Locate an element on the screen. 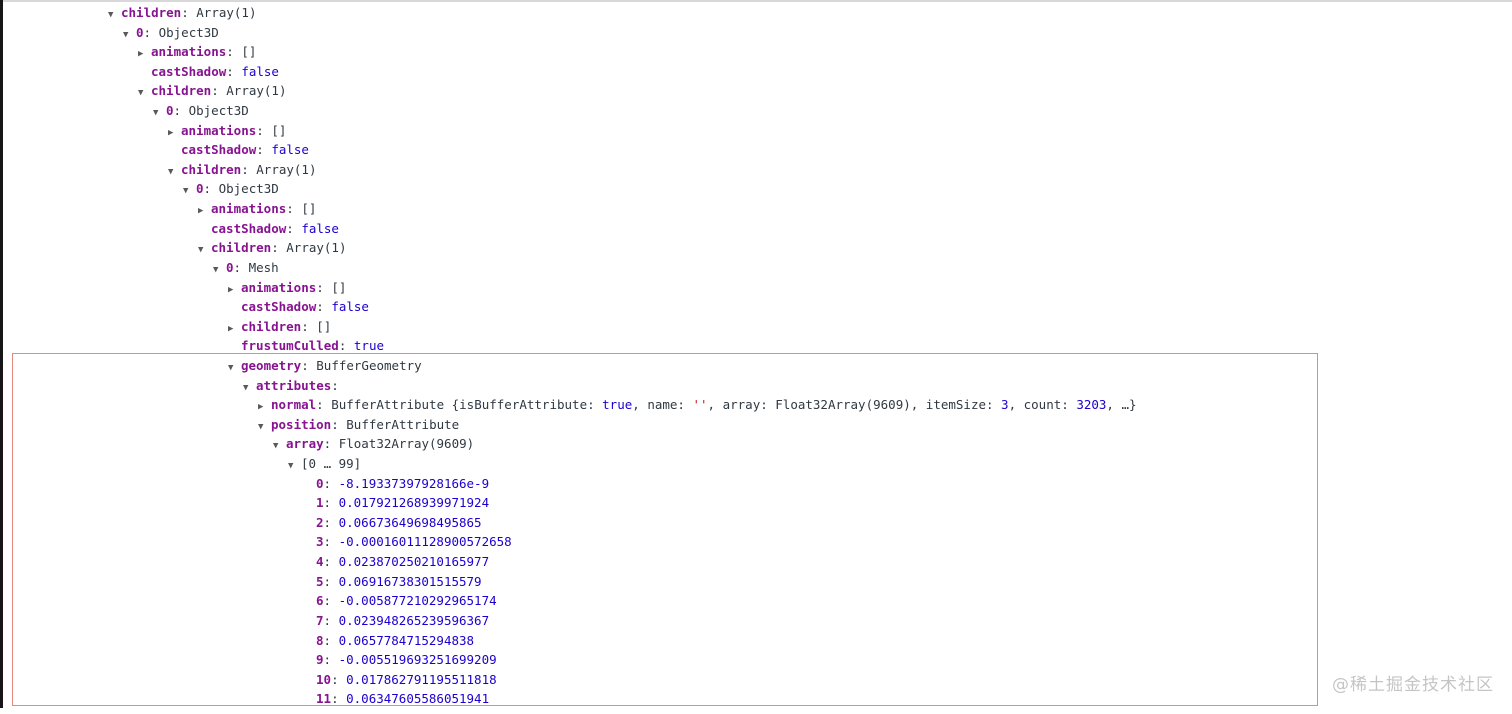  token-value: 0.06347605586051941 is located at coordinates (418, 699).